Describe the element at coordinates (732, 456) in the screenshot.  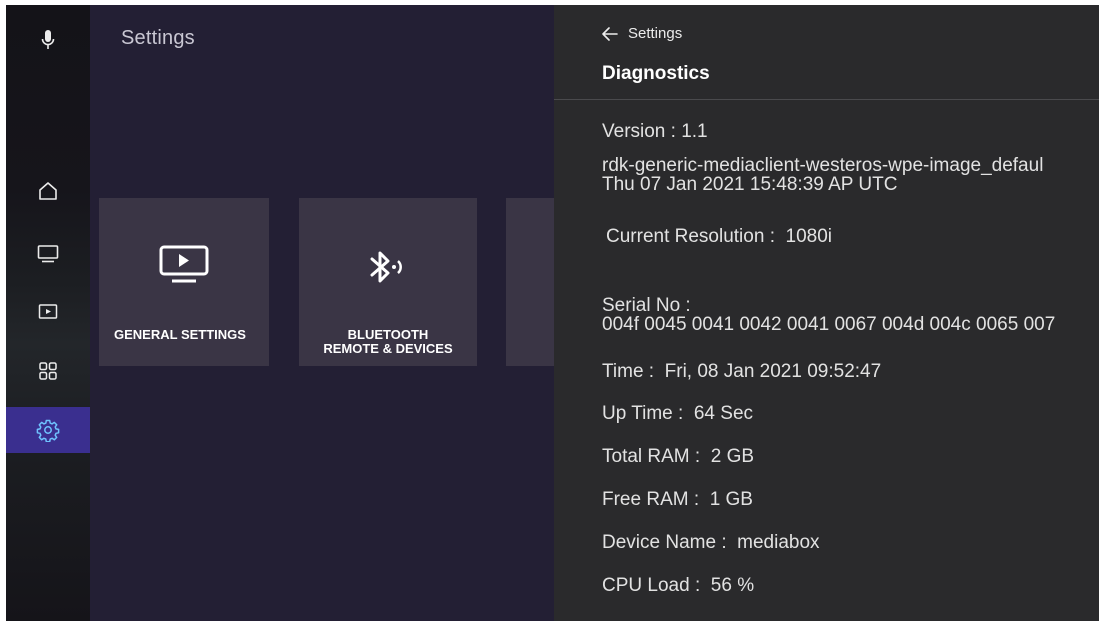
I see `total-ram-value: 2 GB` at that location.